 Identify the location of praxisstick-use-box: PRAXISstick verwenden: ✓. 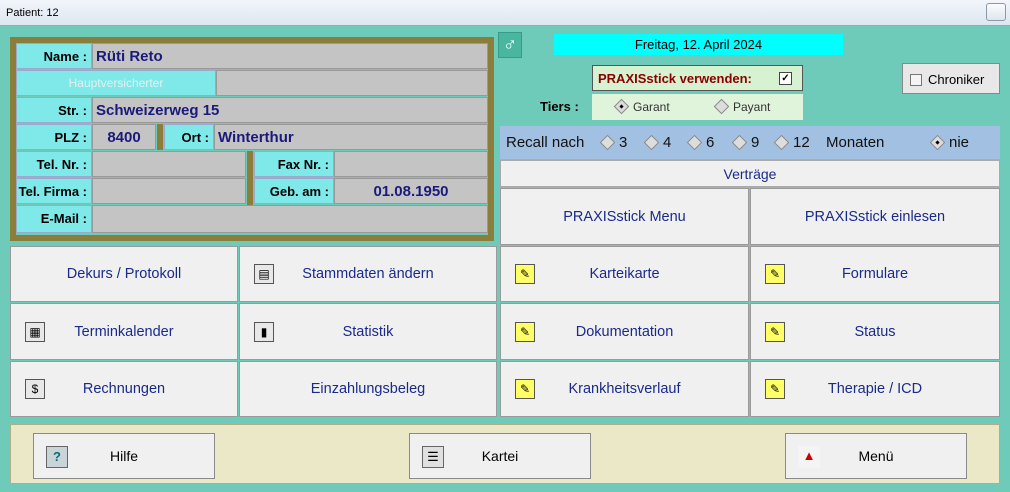
(697, 78).